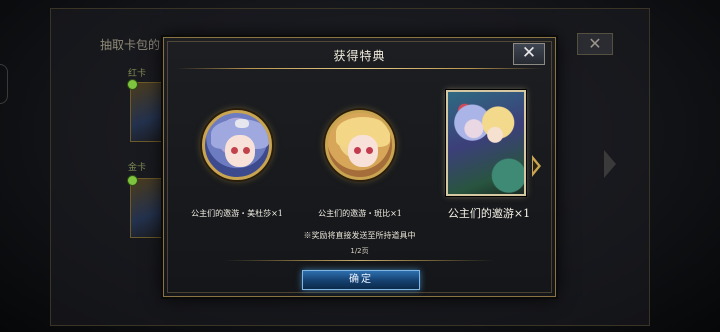 The height and width of the screenshot is (332, 720). What do you see at coordinates (536, 166) in the screenshot?
I see `next-page-arrow-icon` at bounding box center [536, 166].